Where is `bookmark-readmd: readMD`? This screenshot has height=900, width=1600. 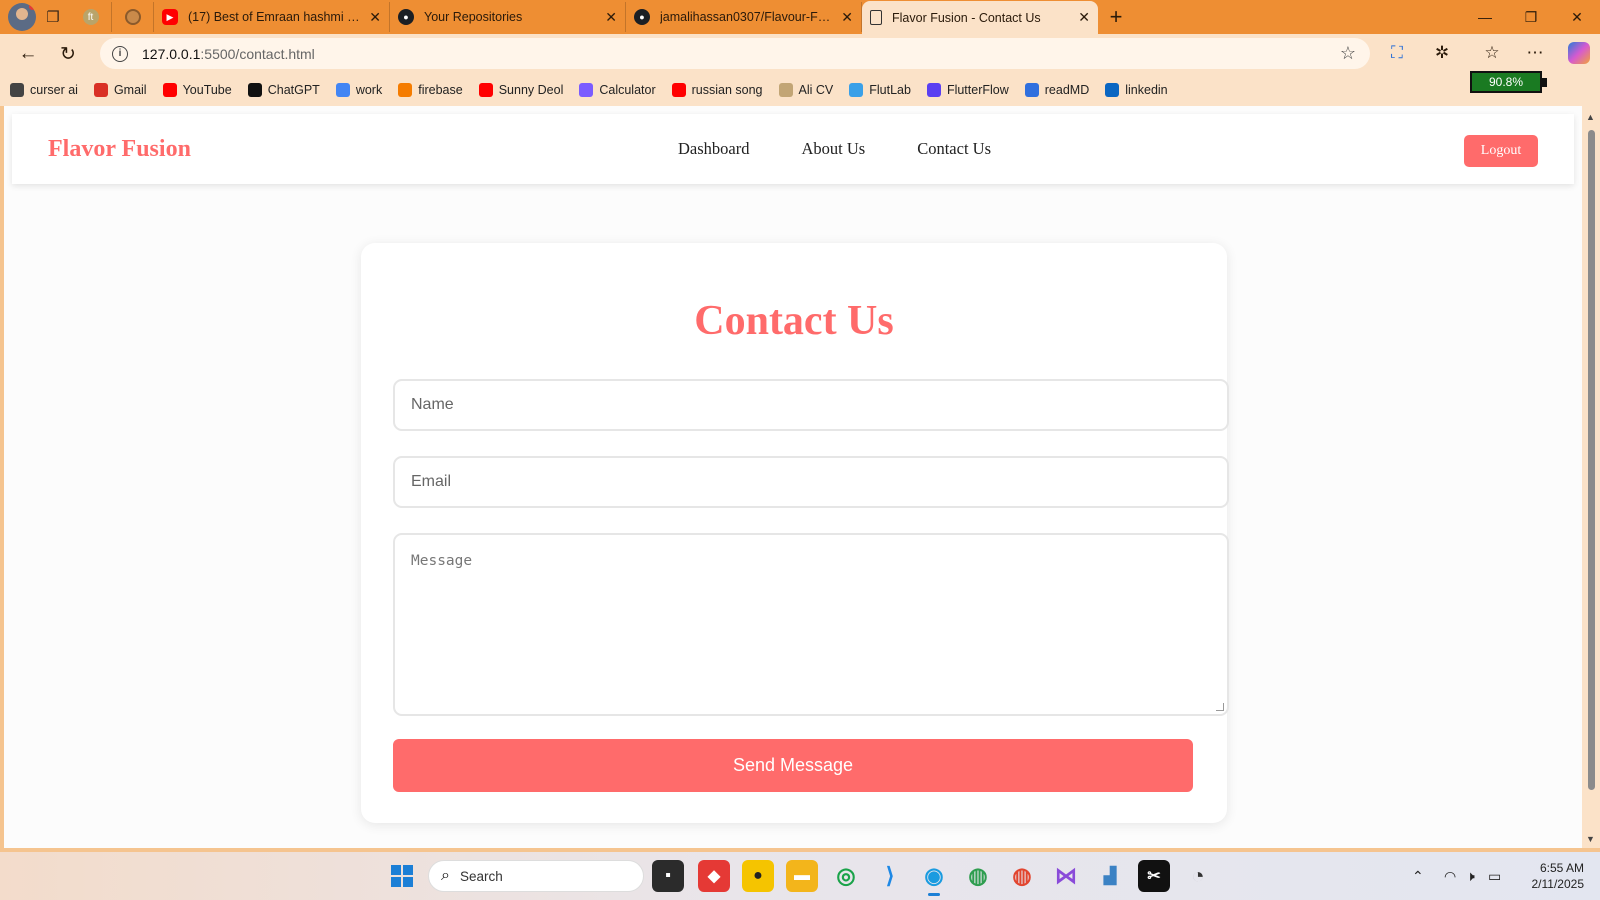
bookmark-readmd: readMD is located at coordinates (1056, 90).